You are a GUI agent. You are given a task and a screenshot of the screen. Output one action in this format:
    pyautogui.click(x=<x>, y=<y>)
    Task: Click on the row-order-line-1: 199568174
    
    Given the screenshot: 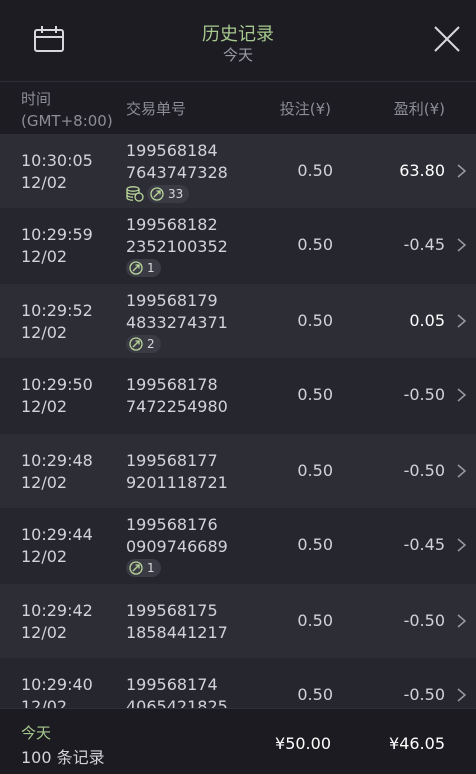 What is the action you would take?
    pyautogui.click(x=172, y=684)
    